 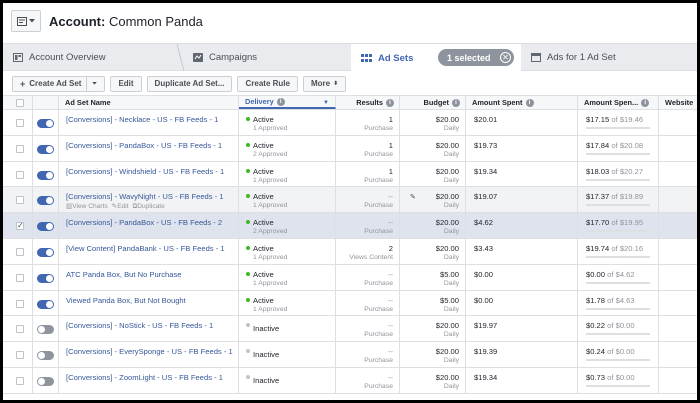 What do you see at coordinates (368, 277) in the screenshot?
I see `row-results-cell: -- Purchase` at bounding box center [368, 277].